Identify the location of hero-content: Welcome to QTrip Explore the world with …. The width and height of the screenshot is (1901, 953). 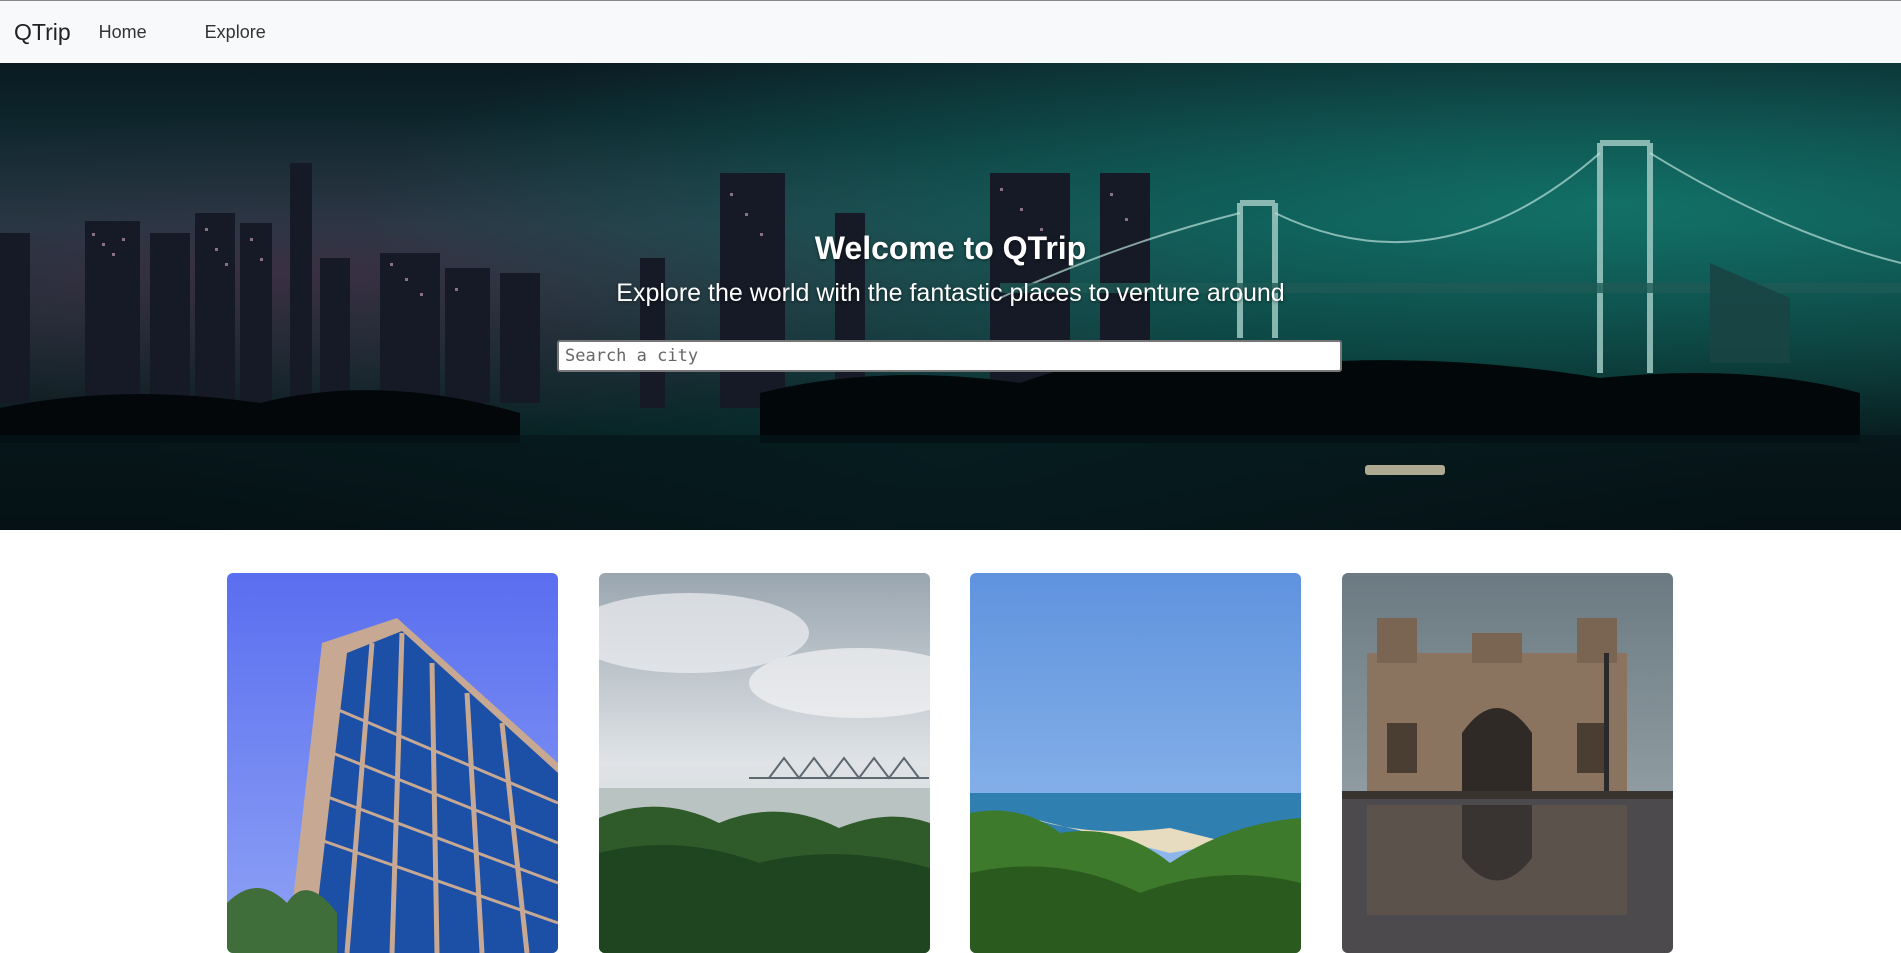
(950, 268).